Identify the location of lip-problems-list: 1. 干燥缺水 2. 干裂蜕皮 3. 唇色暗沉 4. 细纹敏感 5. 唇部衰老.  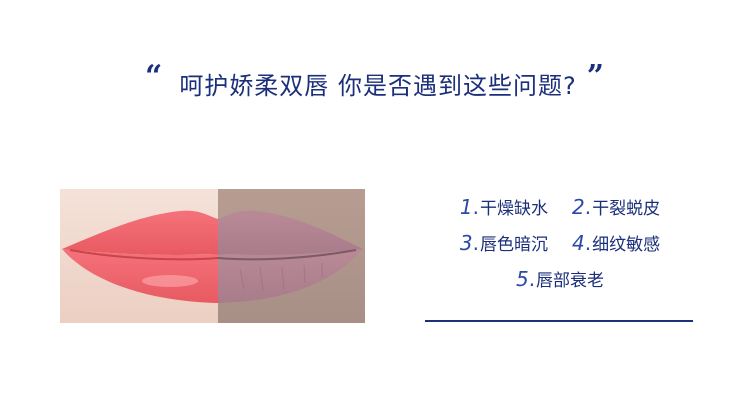
(560, 242).